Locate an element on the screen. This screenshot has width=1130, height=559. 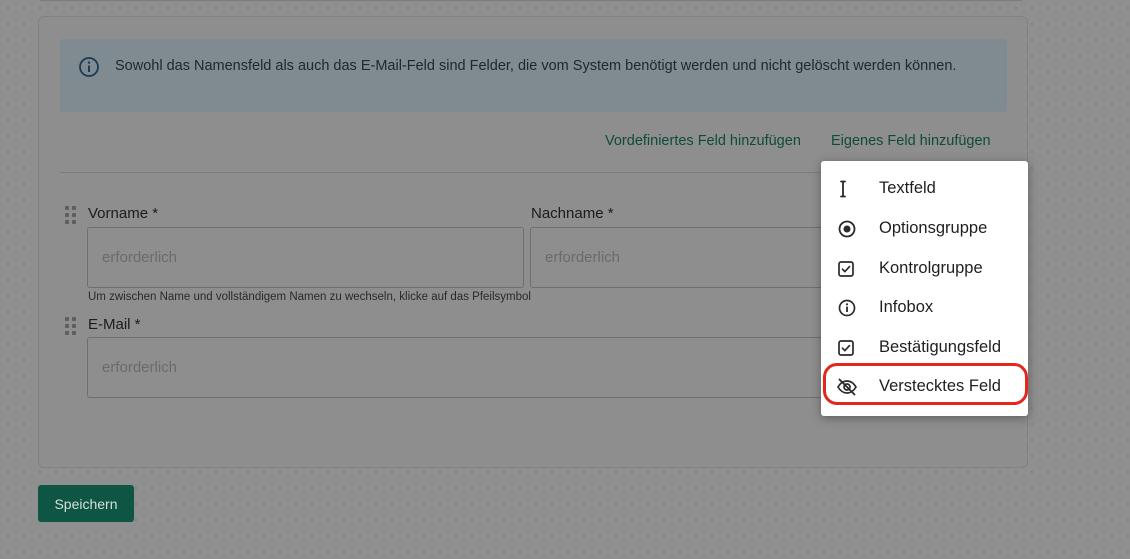
text-cursor-icon is located at coordinates (846, 189).